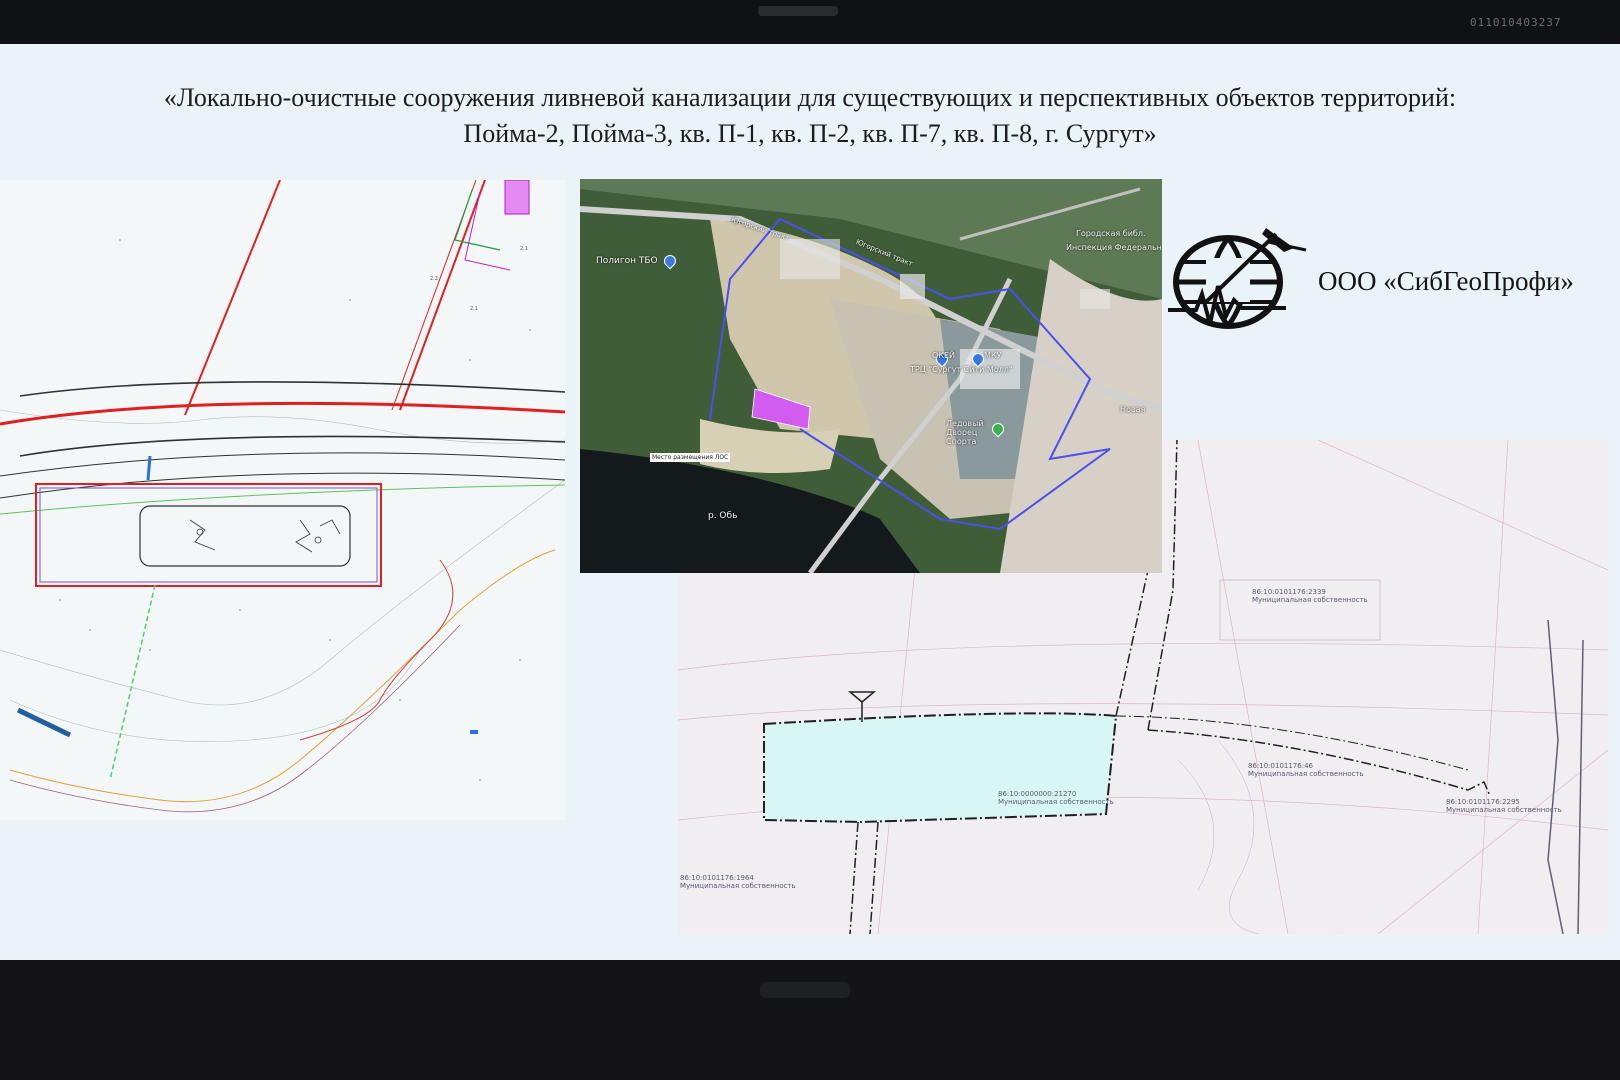  Describe the element at coordinates (1238, 282) in the screenshot. I see `globe-seismograph-logo-icon` at that location.